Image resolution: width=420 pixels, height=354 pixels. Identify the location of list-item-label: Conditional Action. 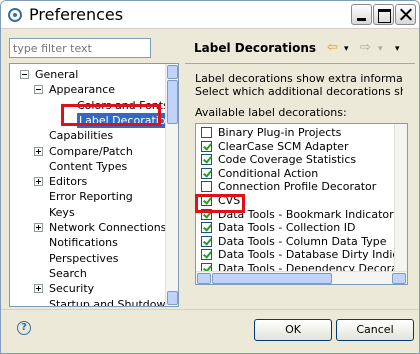
(268, 173).